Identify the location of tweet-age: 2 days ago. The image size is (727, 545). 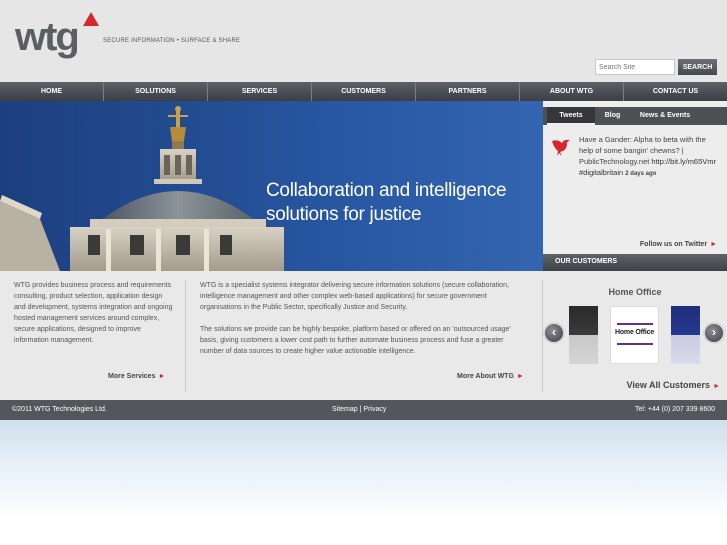
(641, 174).